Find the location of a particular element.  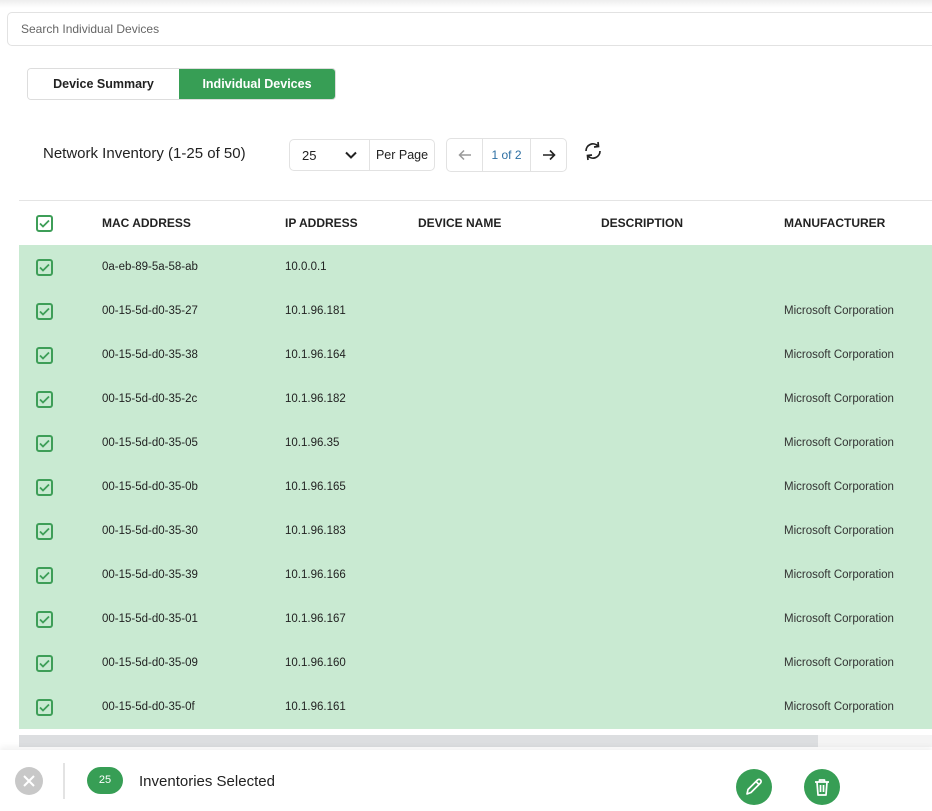

refresh-icon is located at coordinates (593, 151).